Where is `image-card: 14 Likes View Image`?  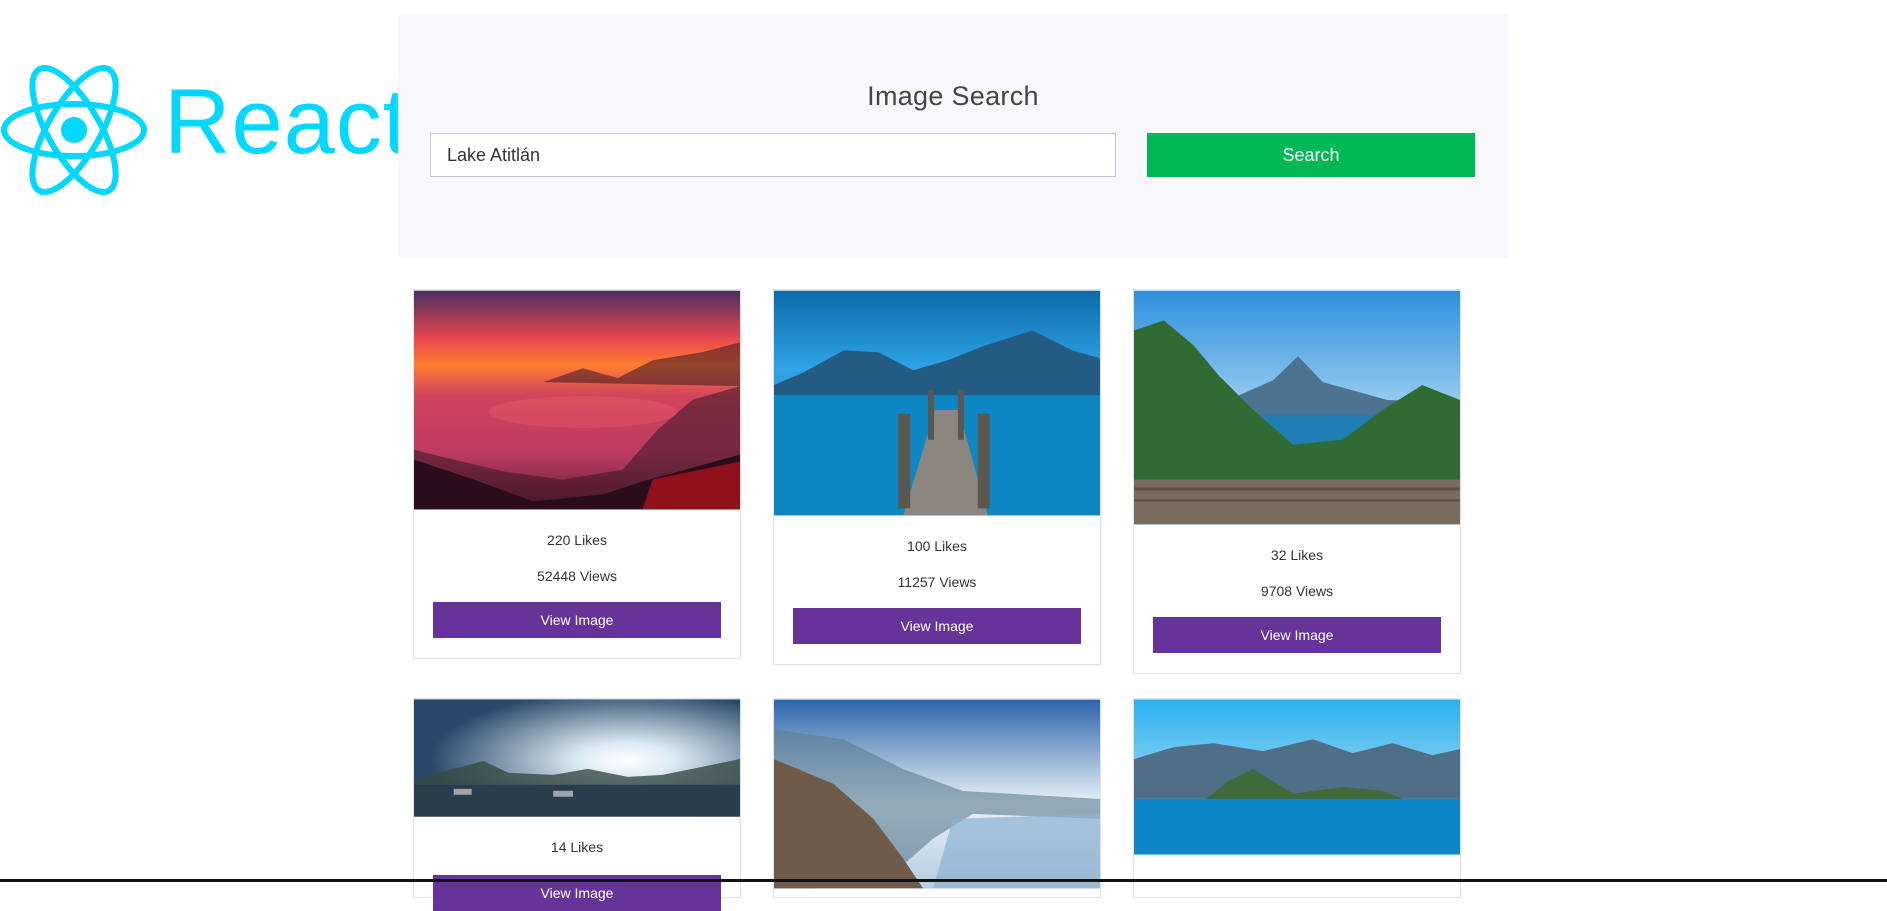 image-card: 14 Likes View Image is located at coordinates (577, 804).